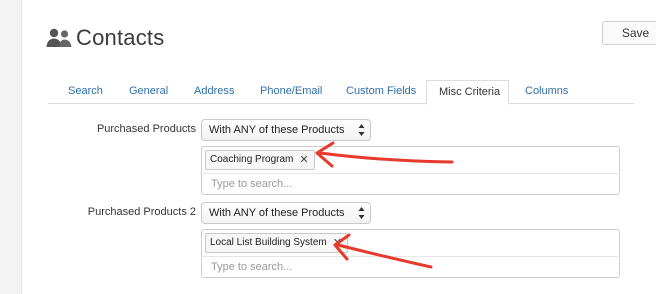  I want to click on remove-tag-icon: ✕, so click(303, 160).